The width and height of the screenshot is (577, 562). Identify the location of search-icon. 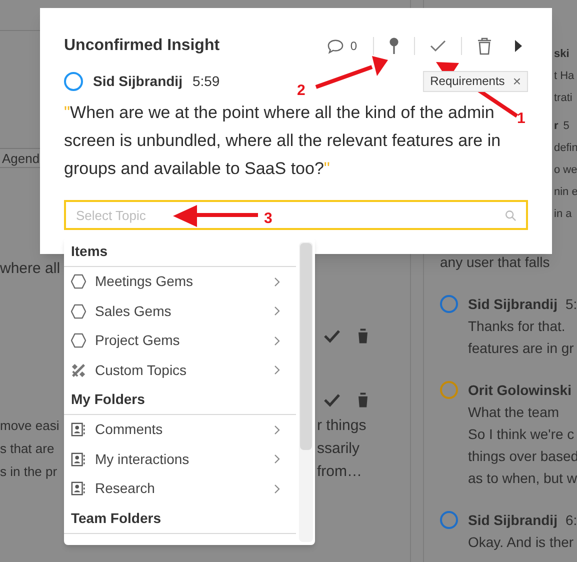
(510, 215).